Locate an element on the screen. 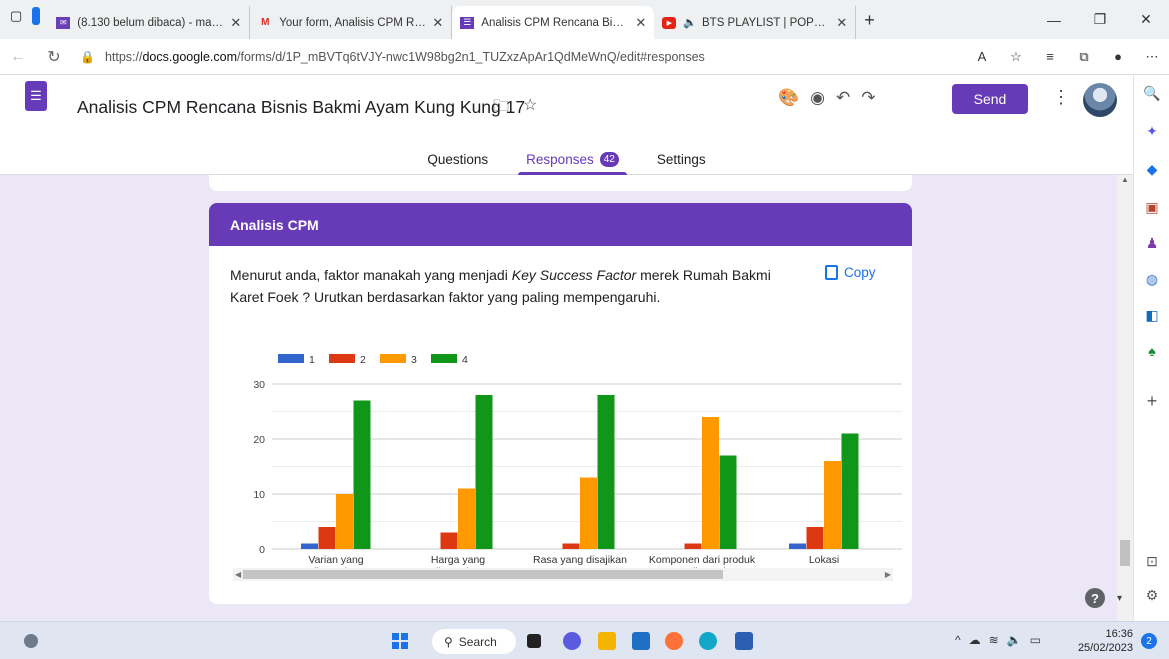 Image resolution: width=1169 pixels, height=659 pixels. scroll-right-icon: ▶ is located at coordinates (888, 574).